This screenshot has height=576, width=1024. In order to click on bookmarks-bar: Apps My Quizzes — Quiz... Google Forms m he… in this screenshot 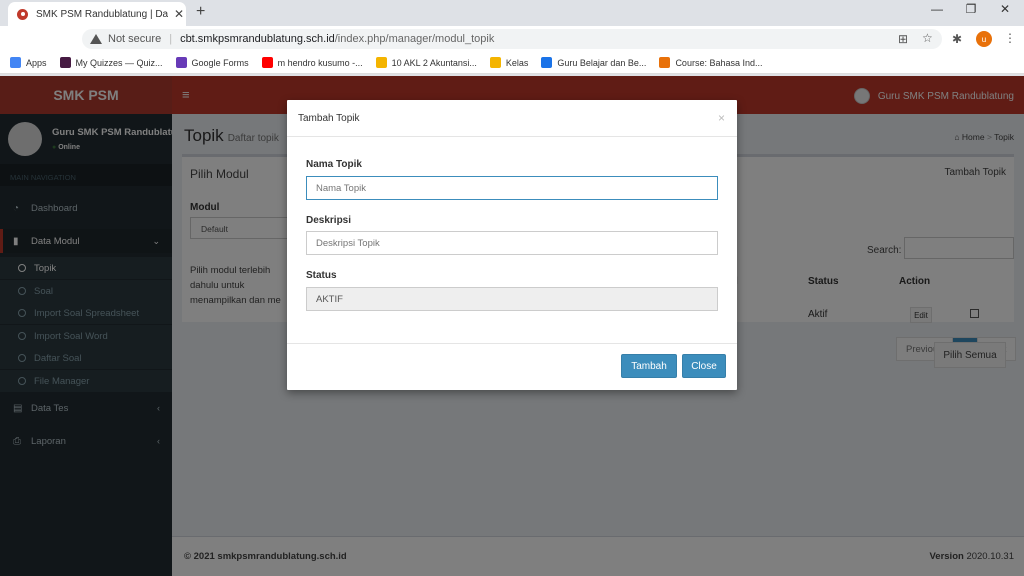, I will do `click(512, 63)`.